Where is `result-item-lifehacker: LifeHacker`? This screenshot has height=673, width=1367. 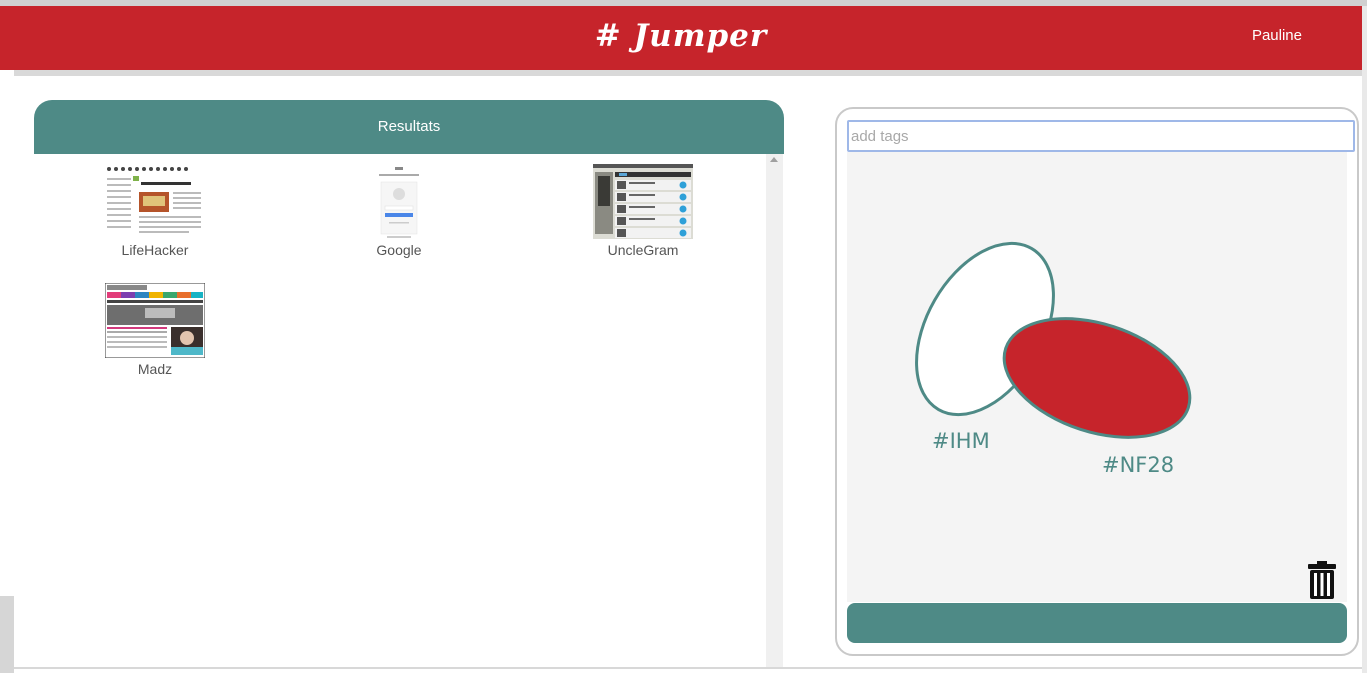 result-item-lifehacker: LifeHacker is located at coordinates (155, 211).